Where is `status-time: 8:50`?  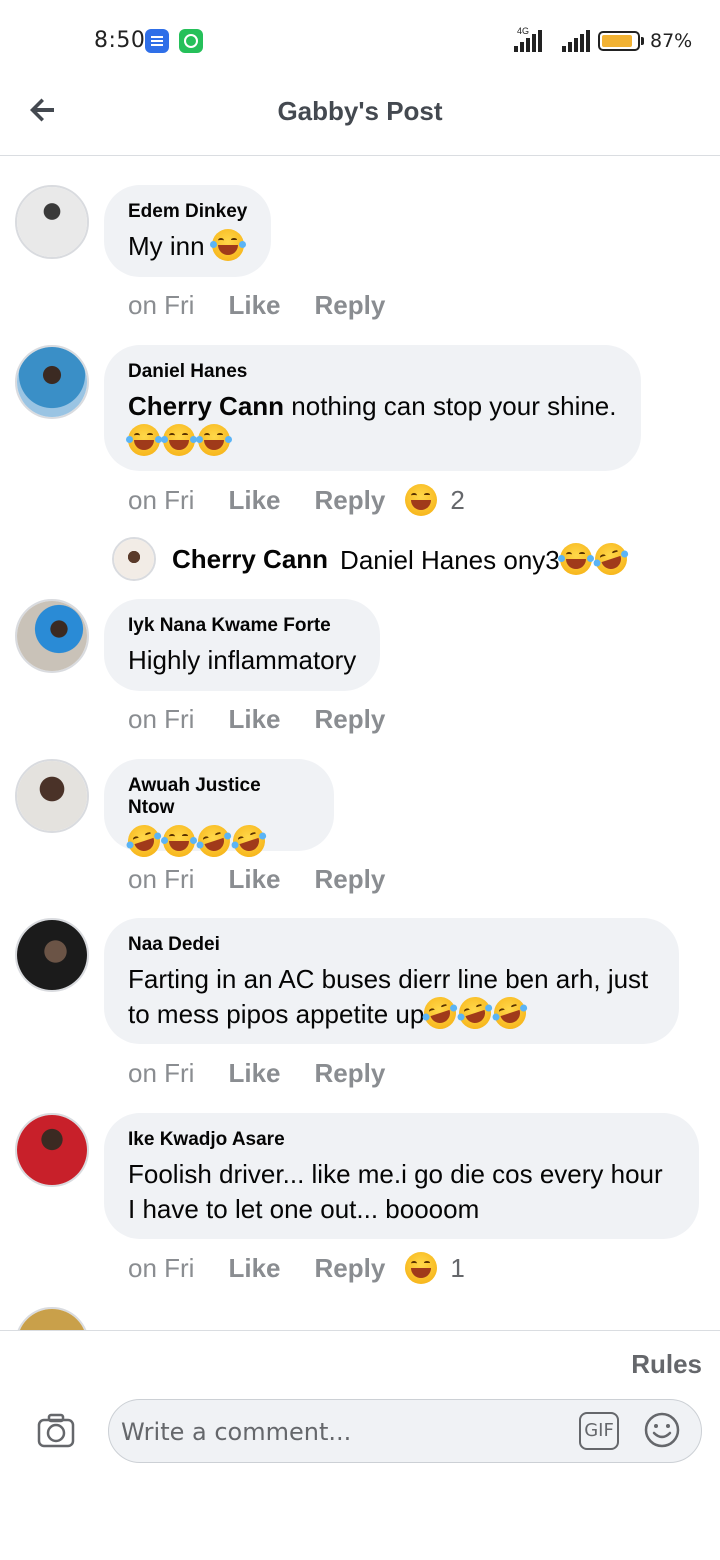 status-time: 8:50 is located at coordinates (120, 40).